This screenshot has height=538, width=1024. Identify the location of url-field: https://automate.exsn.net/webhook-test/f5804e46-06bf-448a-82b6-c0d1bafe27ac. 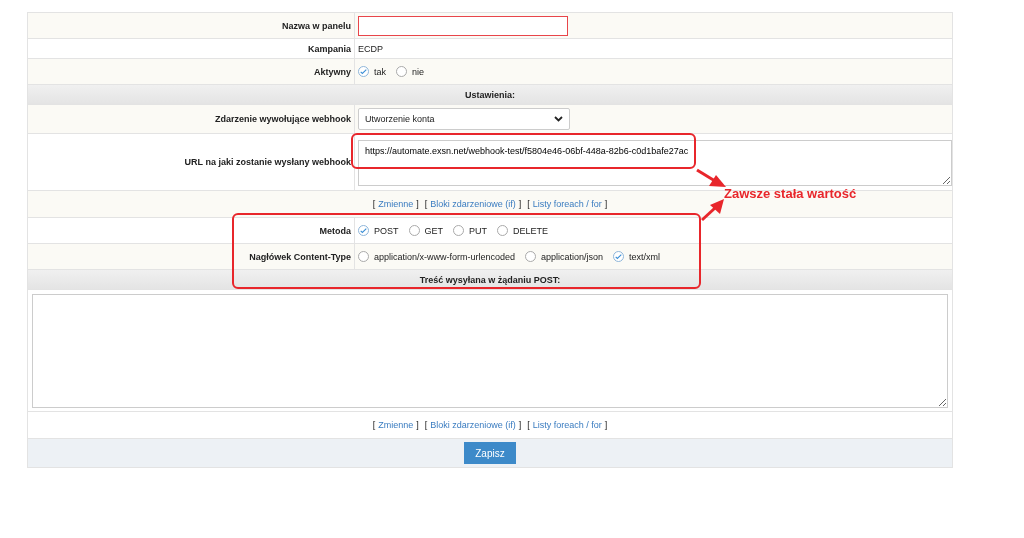
(655, 163).